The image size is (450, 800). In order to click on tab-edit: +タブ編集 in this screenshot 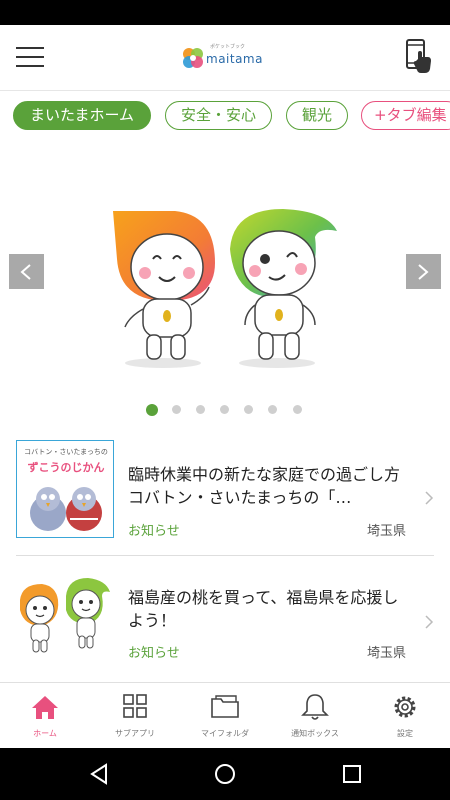, I will do `click(405, 115)`.